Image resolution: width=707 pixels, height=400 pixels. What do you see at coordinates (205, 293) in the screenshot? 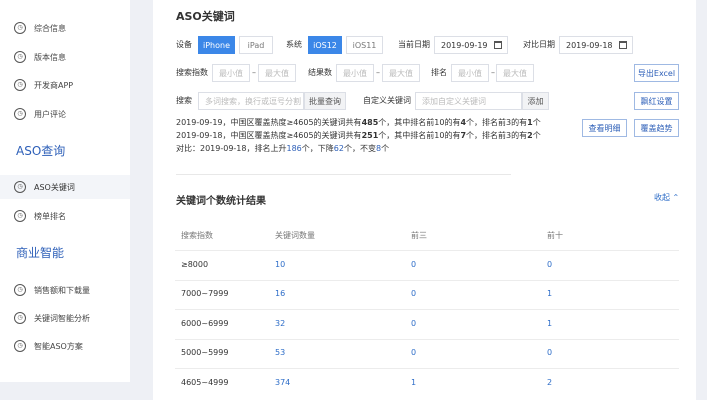
I see `cell-range: 7000~7999` at bounding box center [205, 293].